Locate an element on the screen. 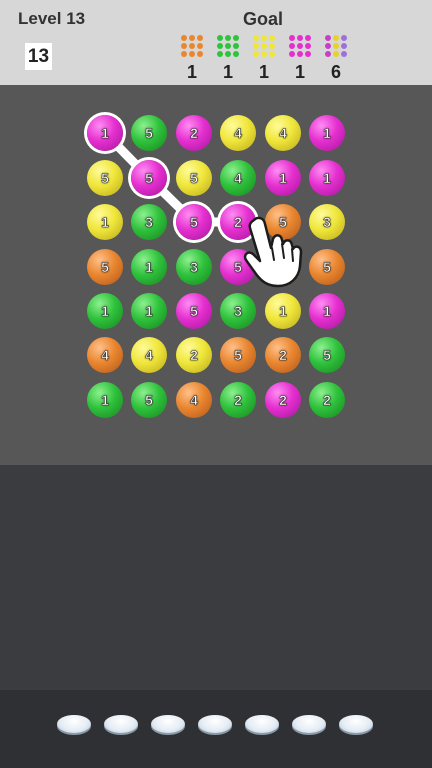  selection-line is located at coordinates (171, 177).